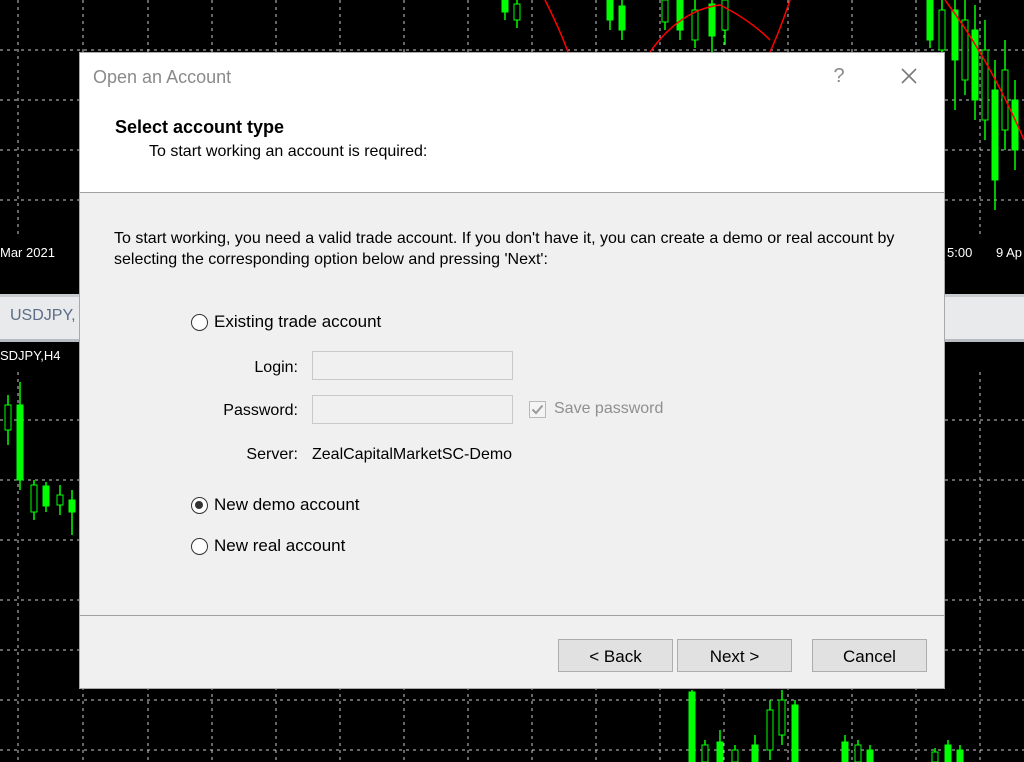 The width and height of the screenshot is (1024, 762). What do you see at coordinates (512, 615) in the screenshot?
I see `footer-divider` at bounding box center [512, 615].